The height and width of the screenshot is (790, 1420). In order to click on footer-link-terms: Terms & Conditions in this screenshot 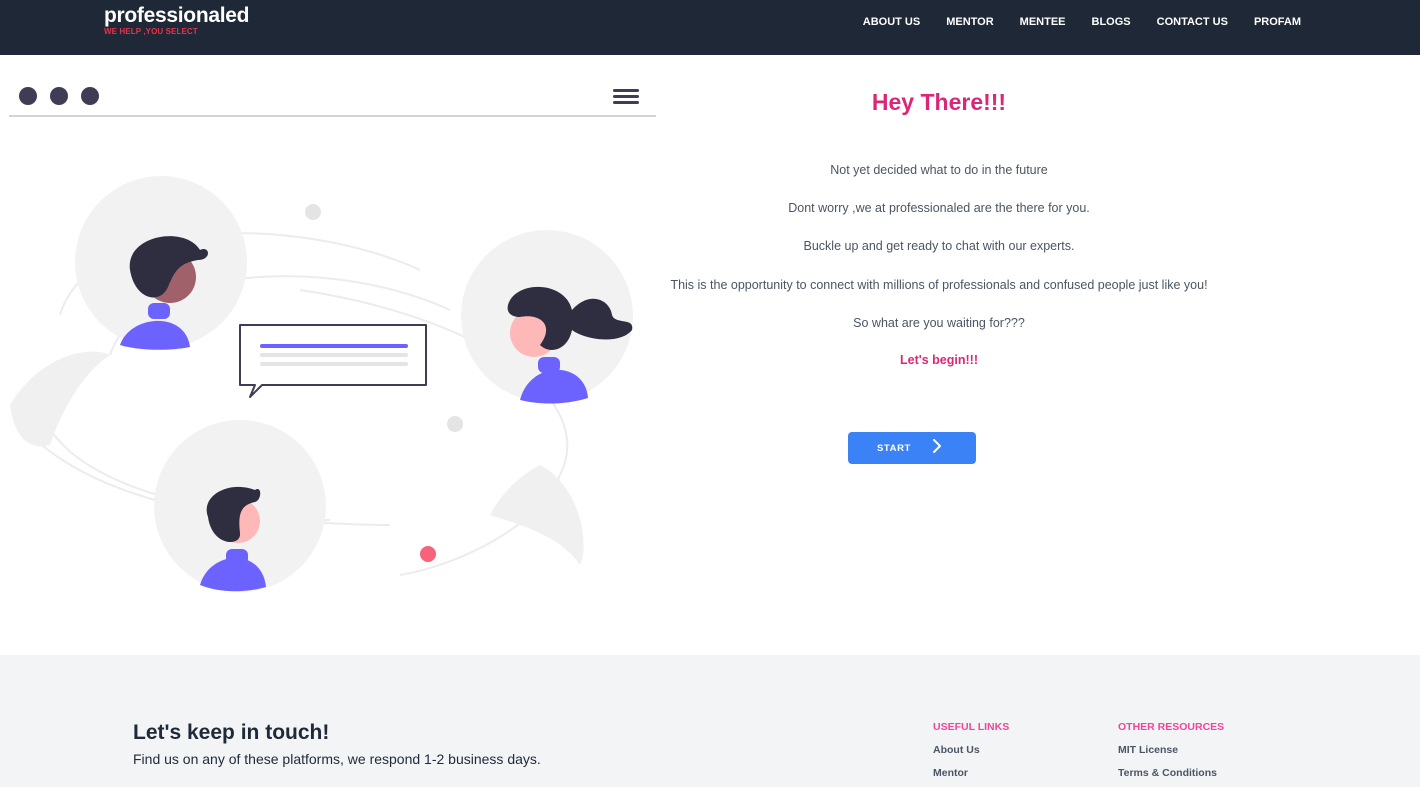, I will do `click(1171, 773)`.